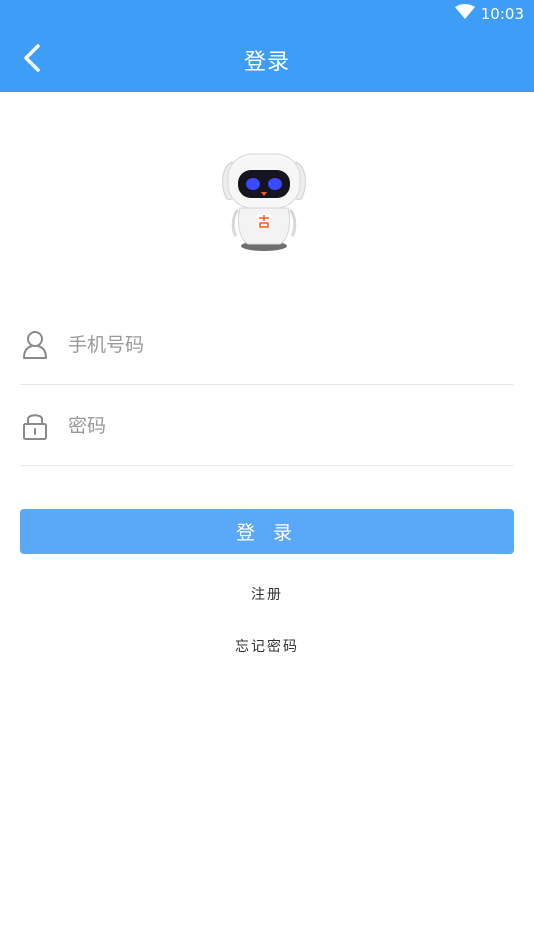  What do you see at coordinates (35, 344) in the screenshot?
I see `user-icon` at bounding box center [35, 344].